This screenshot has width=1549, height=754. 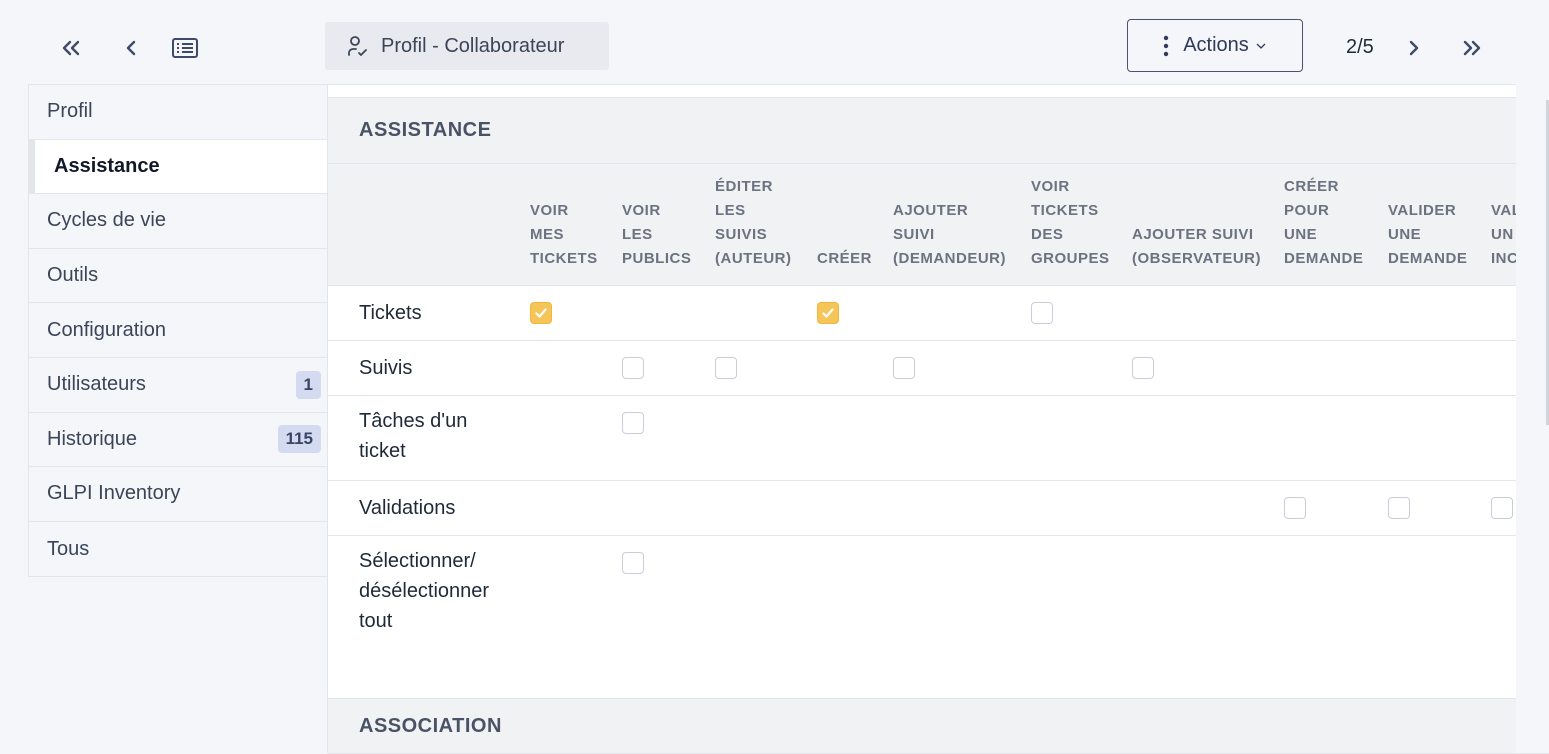 I want to click on page-title: Profil - Collaborateur, so click(x=467, y=46).